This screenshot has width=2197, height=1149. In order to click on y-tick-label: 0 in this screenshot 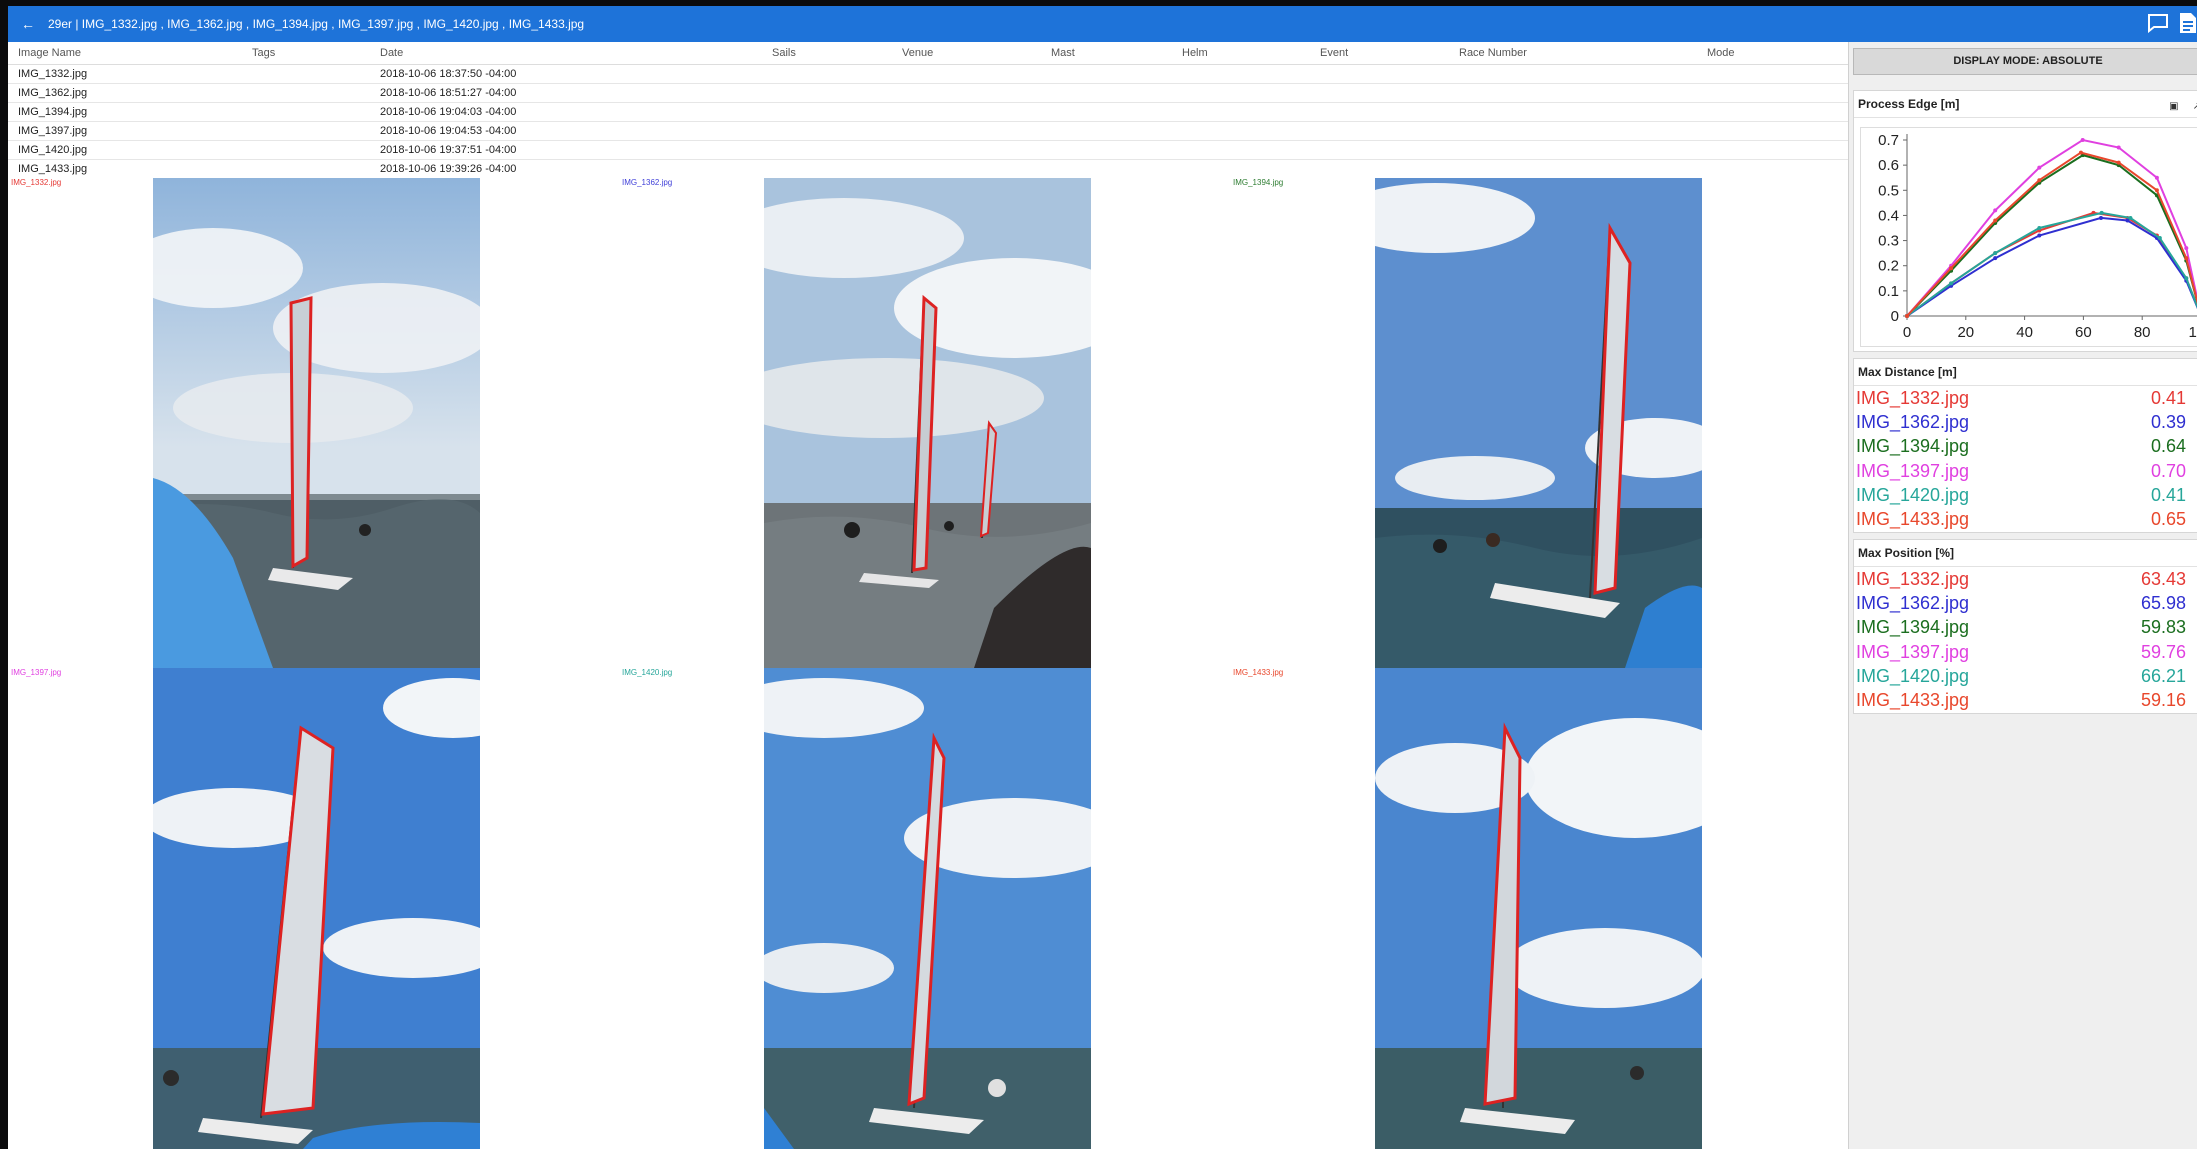, I will do `click(1895, 316)`.